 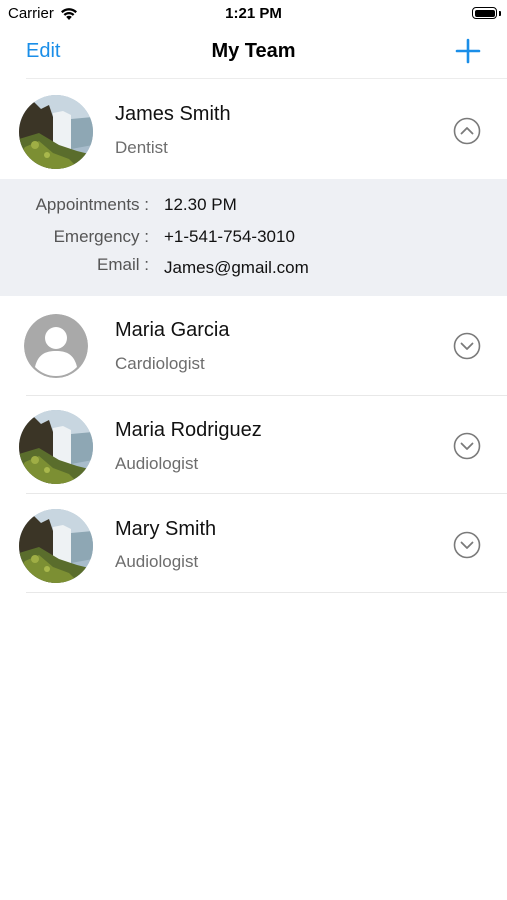 What do you see at coordinates (253, 129) in the screenshot?
I see `team-member-row: James Smith Dentist` at bounding box center [253, 129].